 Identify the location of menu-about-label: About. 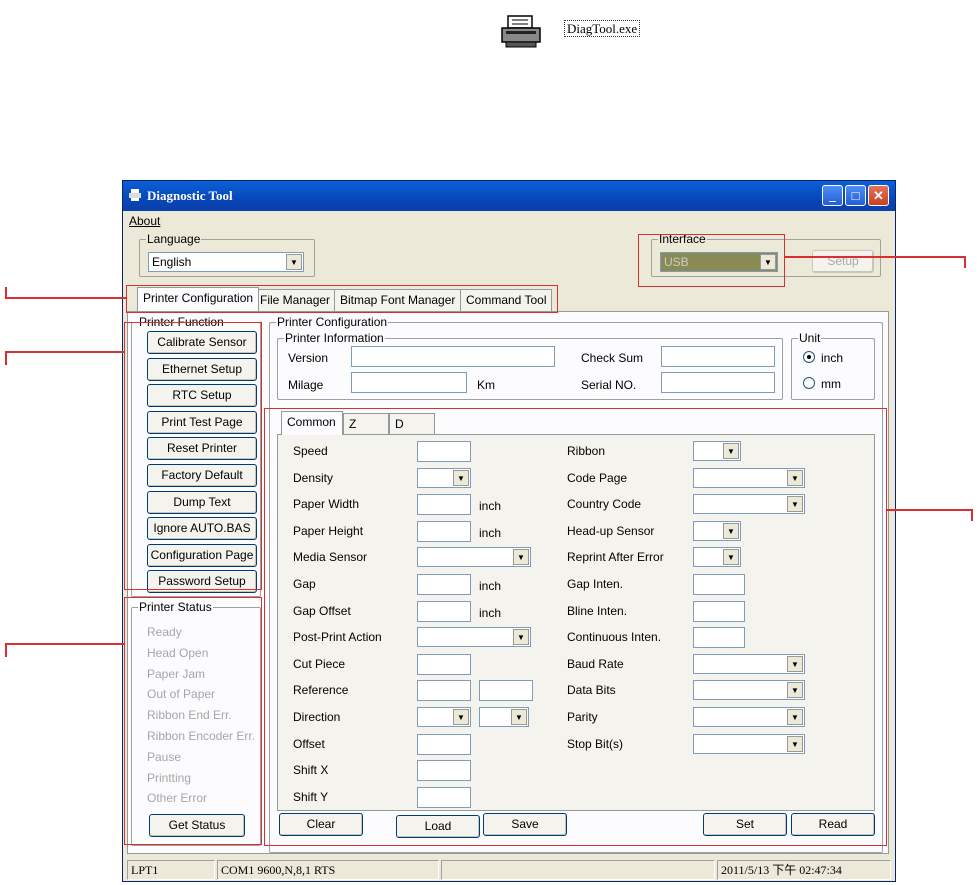
(145, 221).